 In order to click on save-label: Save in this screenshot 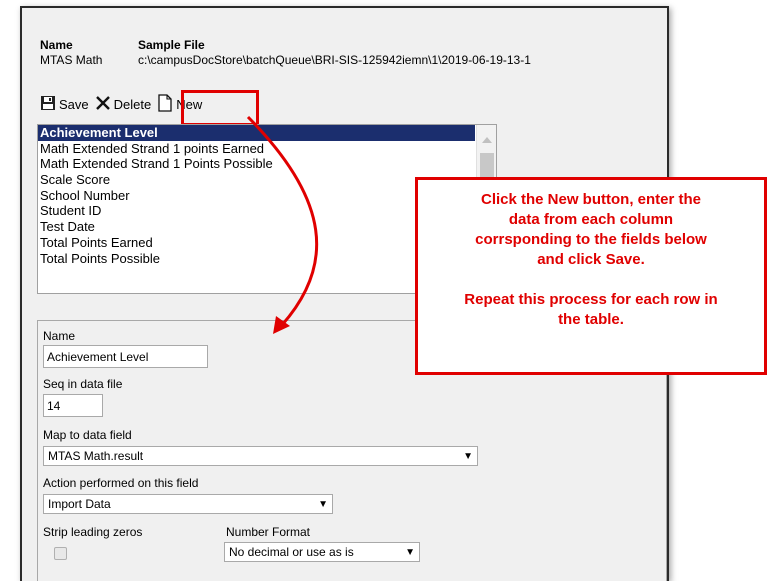, I will do `click(74, 104)`.